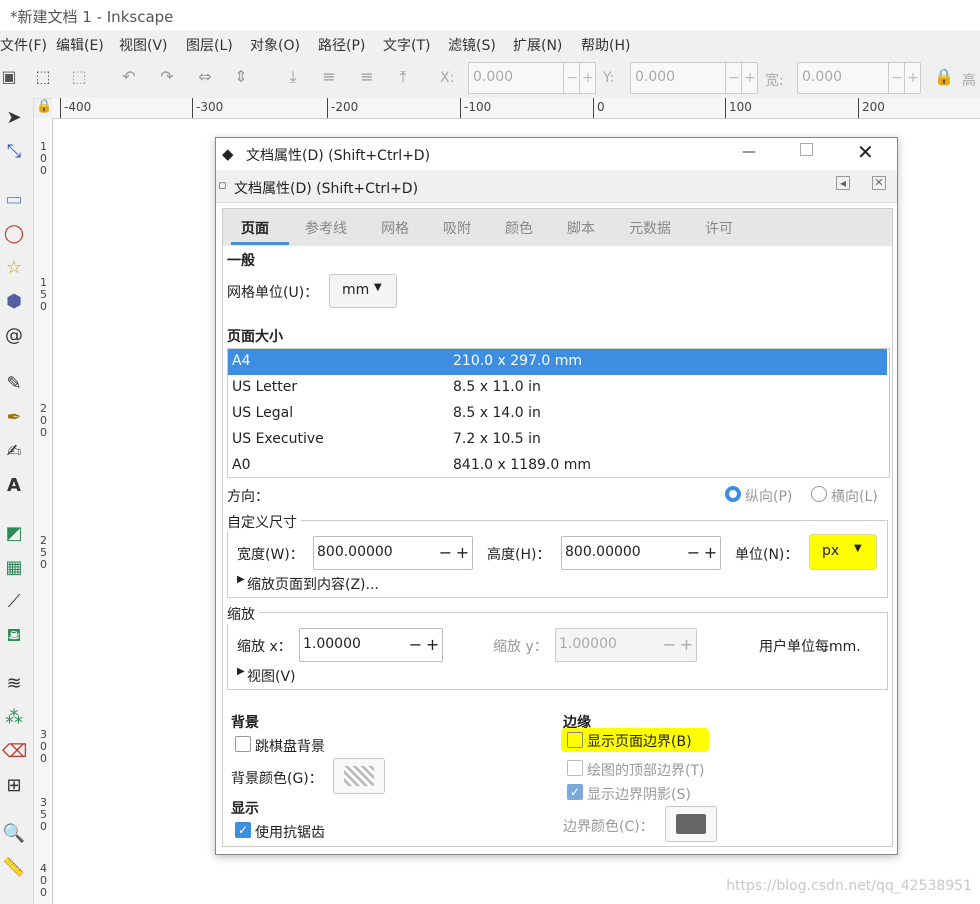  What do you see at coordinates (519, 228) in the screenshot?
I see `tab-color: 颜色` at bounding box center [519, 228].